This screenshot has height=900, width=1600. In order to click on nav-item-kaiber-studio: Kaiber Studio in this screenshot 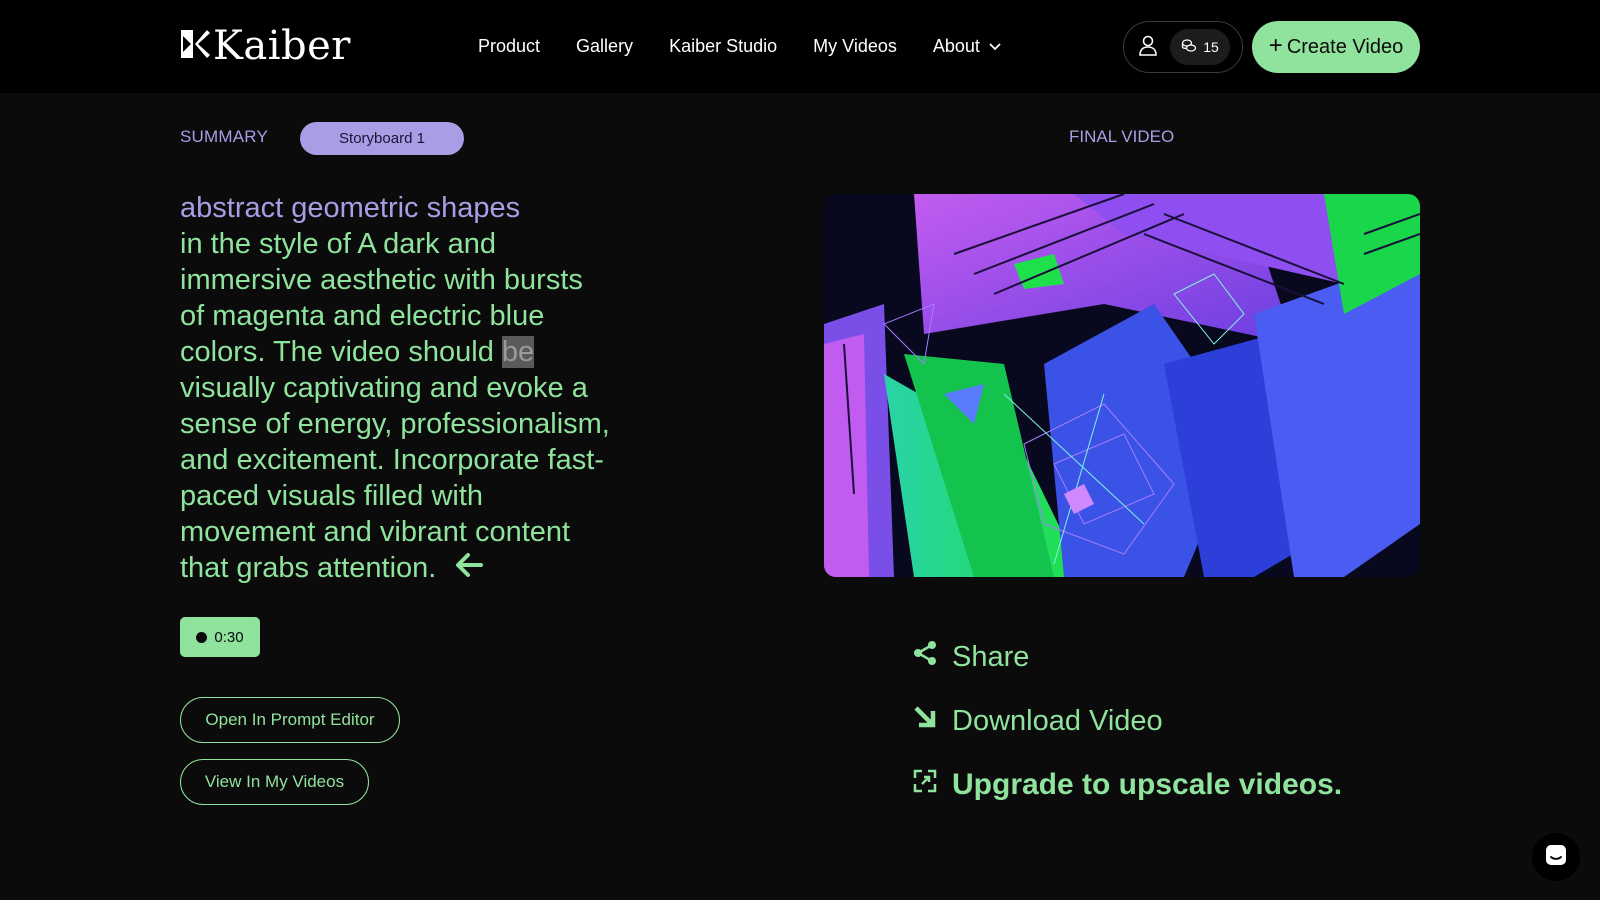, I will do `click(723, 46)`.